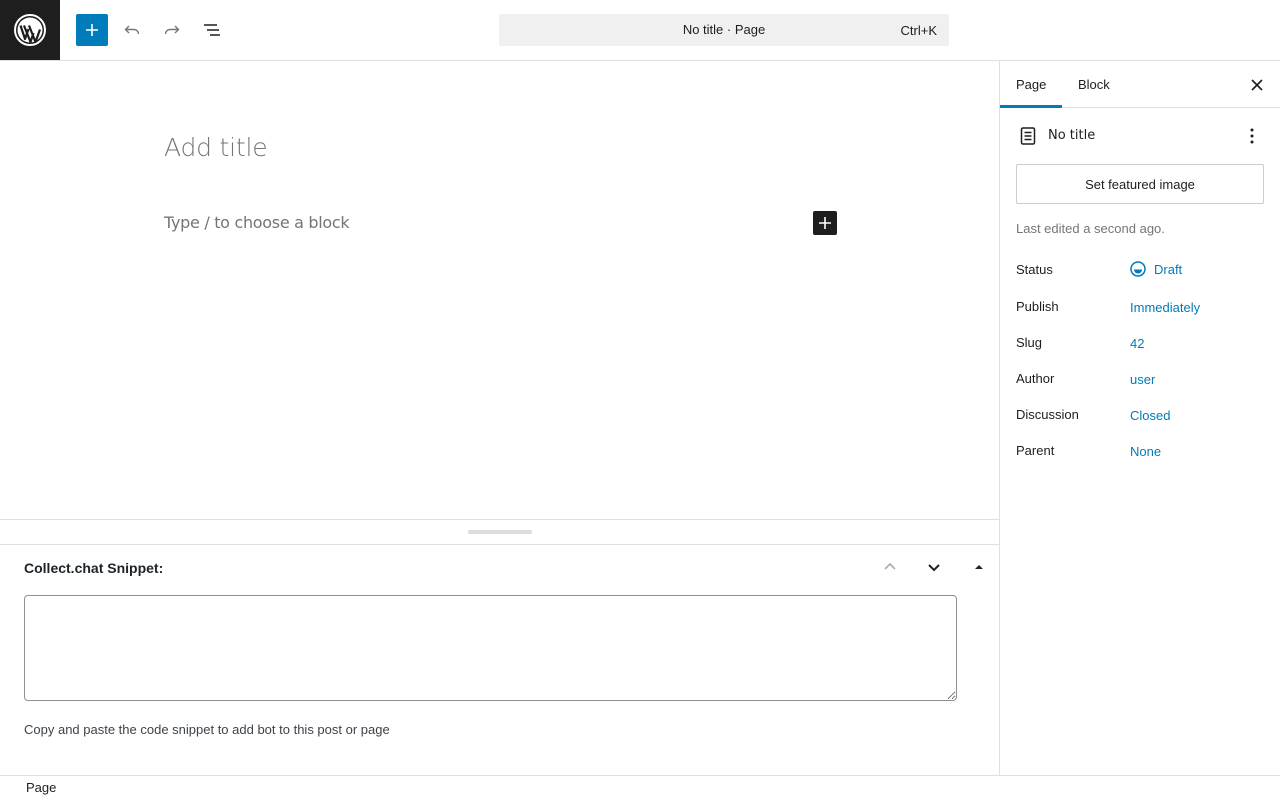  What do you see at coordinates (918, 30) in the screenshot?
I see `command-shortcut: Ctrl+K` at bounding box center [918, 30].